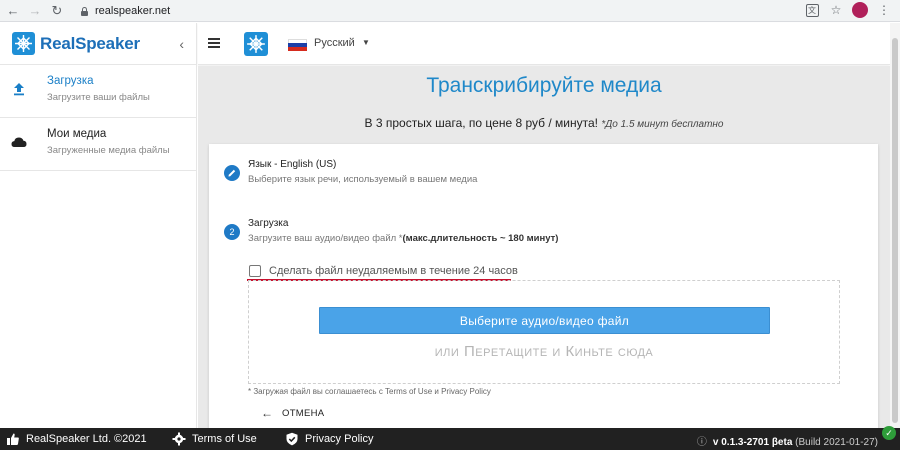 The width and height of the screenshot is (900, 450). I want to click on check-badge-icon: ✓, so click(889, 433).